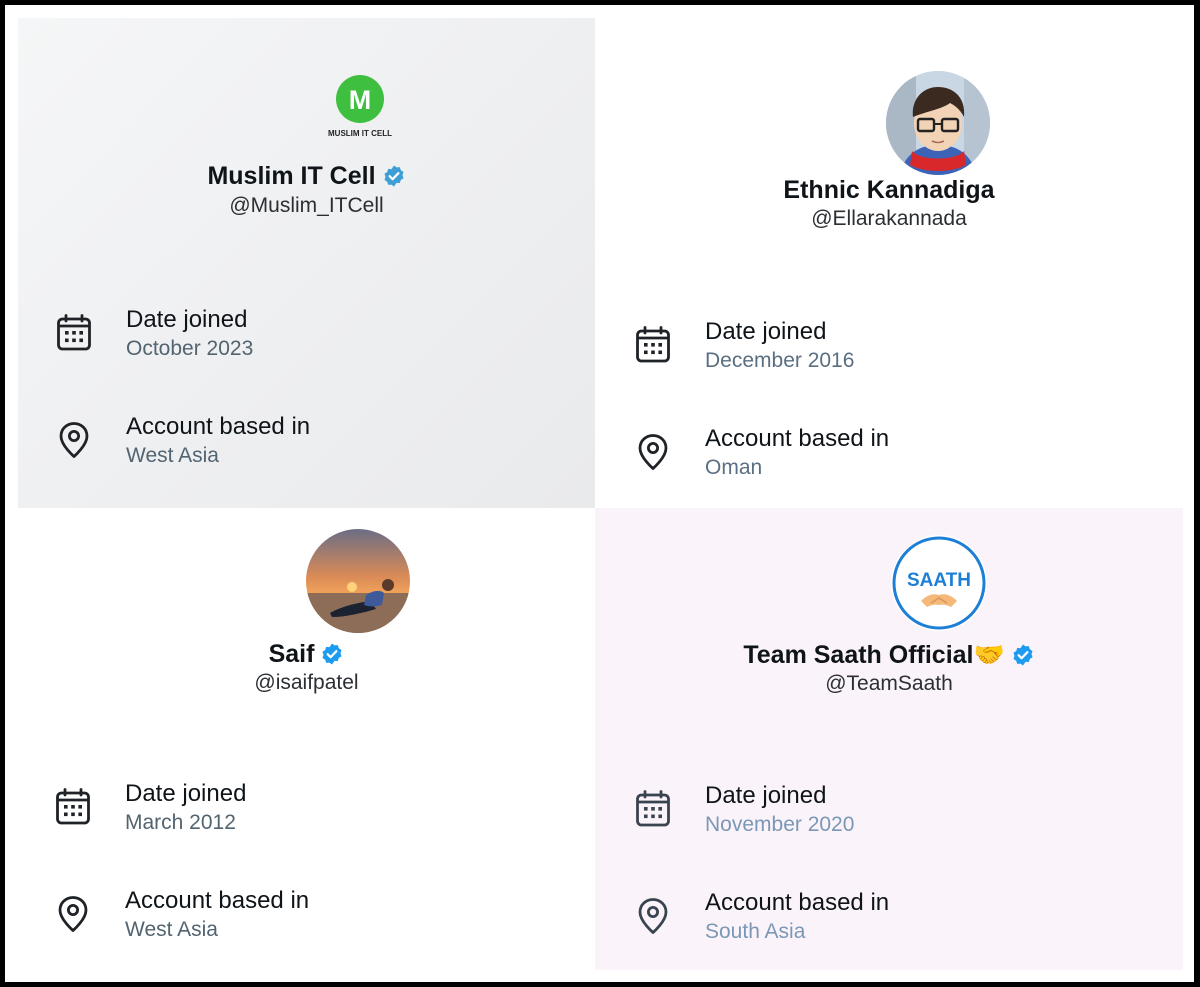 The height and width of the screenshot is (987, 1200). What do you see at coordinates (874, 655) in the screenshot?
I see `profile-name: Team Saath Official🤝` at bounding box center [874, 655].